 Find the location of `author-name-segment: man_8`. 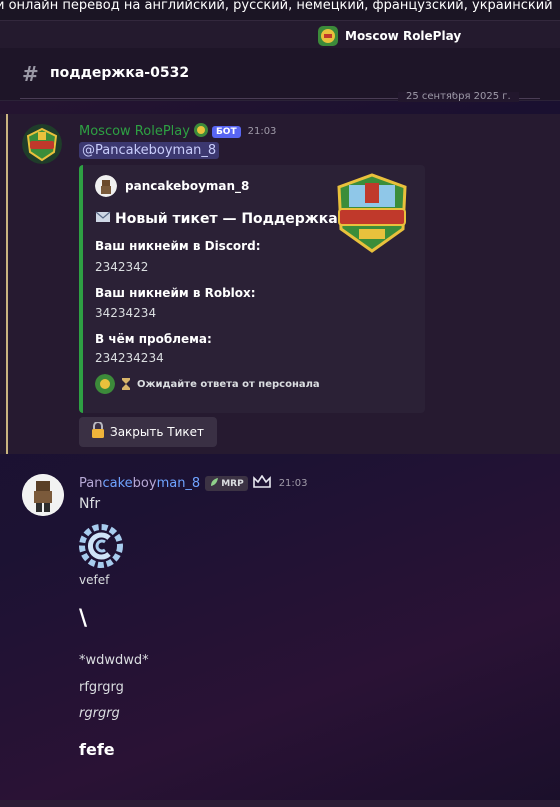

author-name-segment: man_8 is located at coordinates (178, 483).